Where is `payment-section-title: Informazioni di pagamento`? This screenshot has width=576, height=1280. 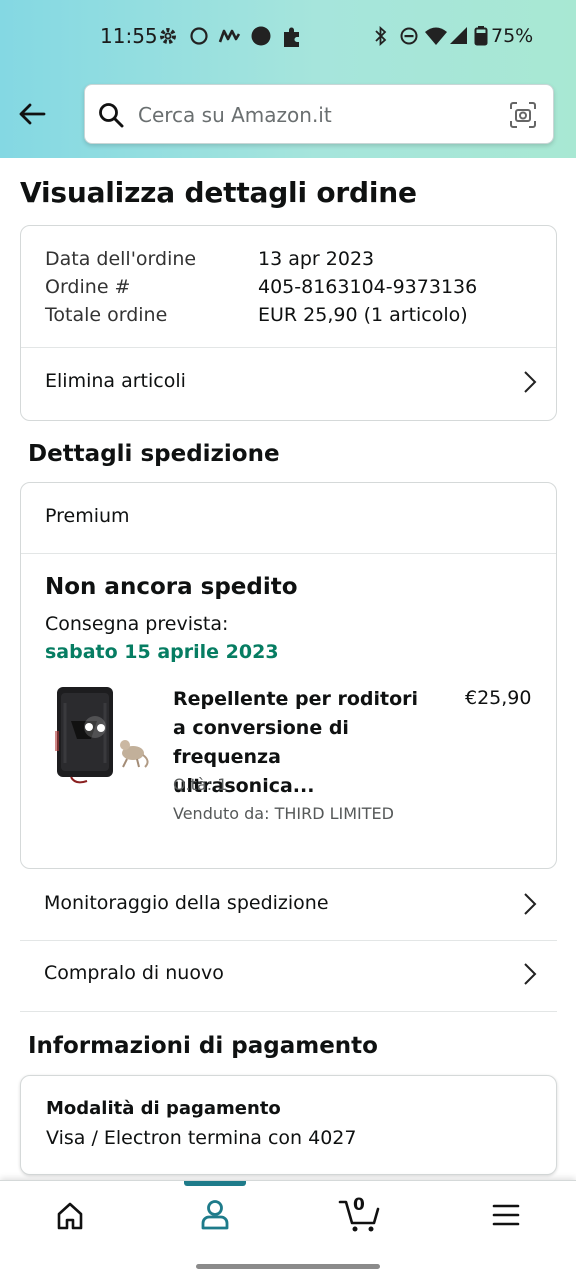 payment-section-title: Informazioni di pagamento is located at coordinates (203, 1046).